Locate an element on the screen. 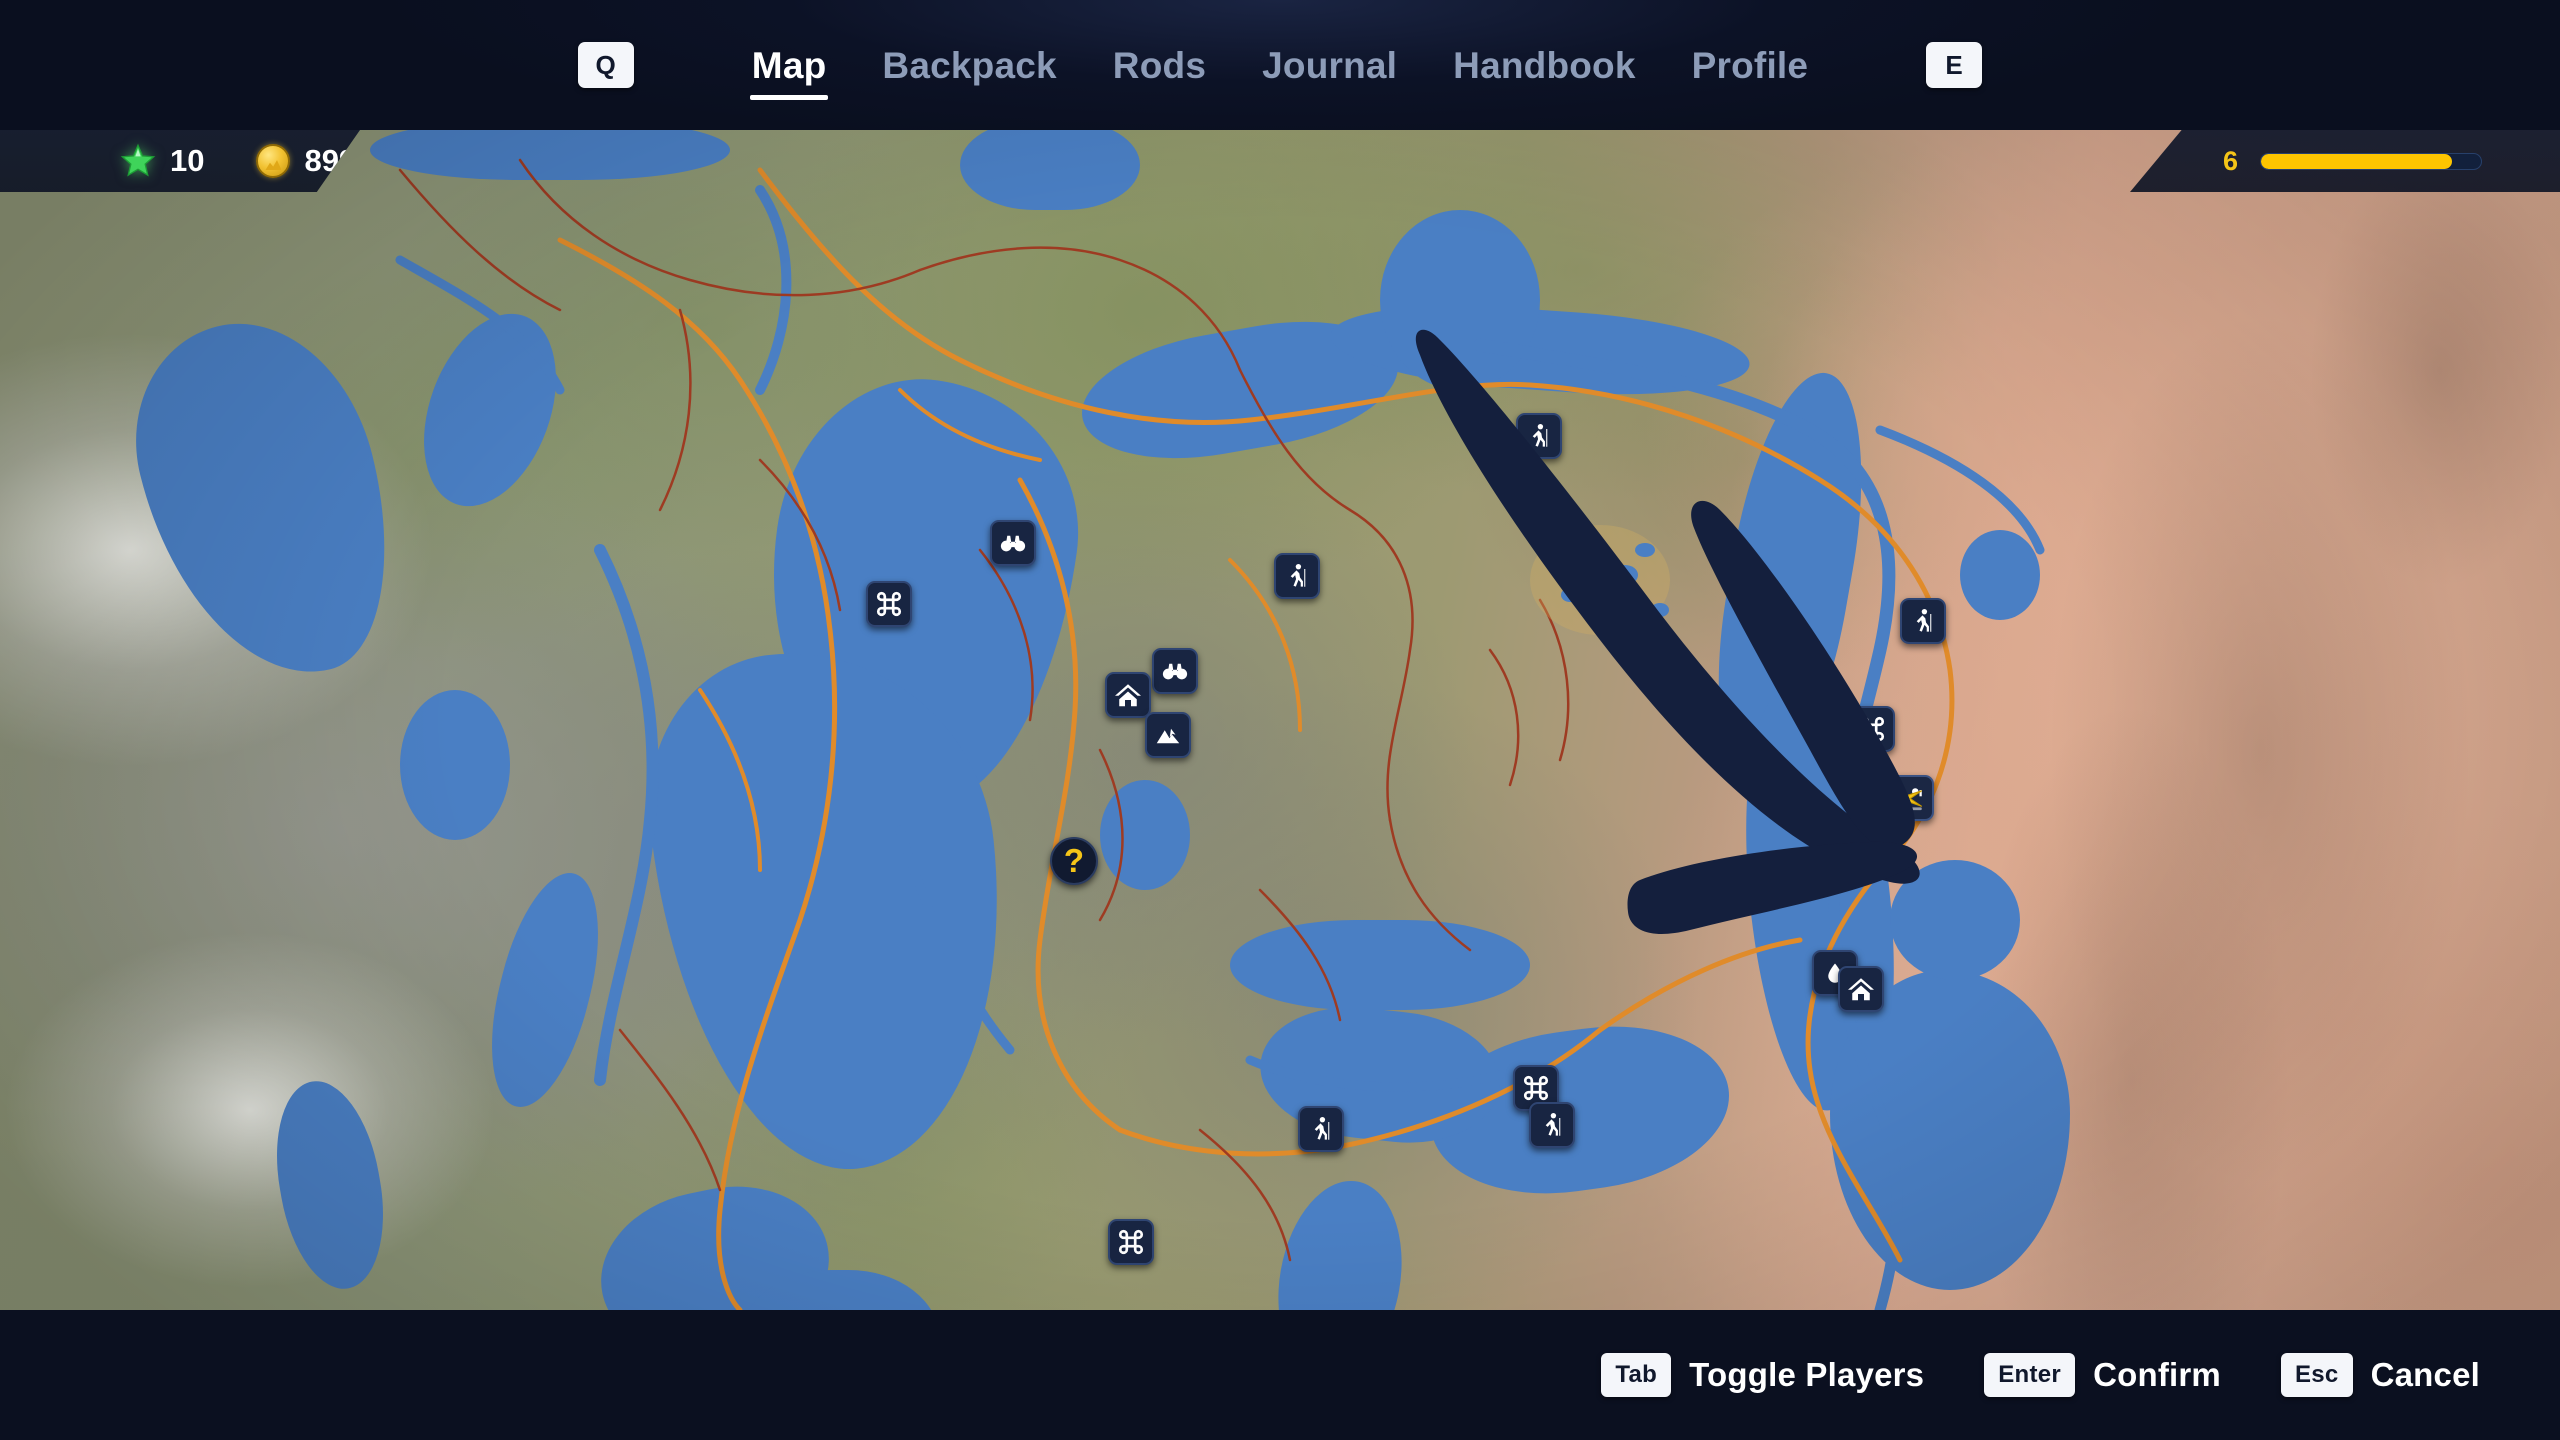 This screenshot has height=1440, width=2560. tab-handbook: Handbook is located at coordinates (1544, 65).